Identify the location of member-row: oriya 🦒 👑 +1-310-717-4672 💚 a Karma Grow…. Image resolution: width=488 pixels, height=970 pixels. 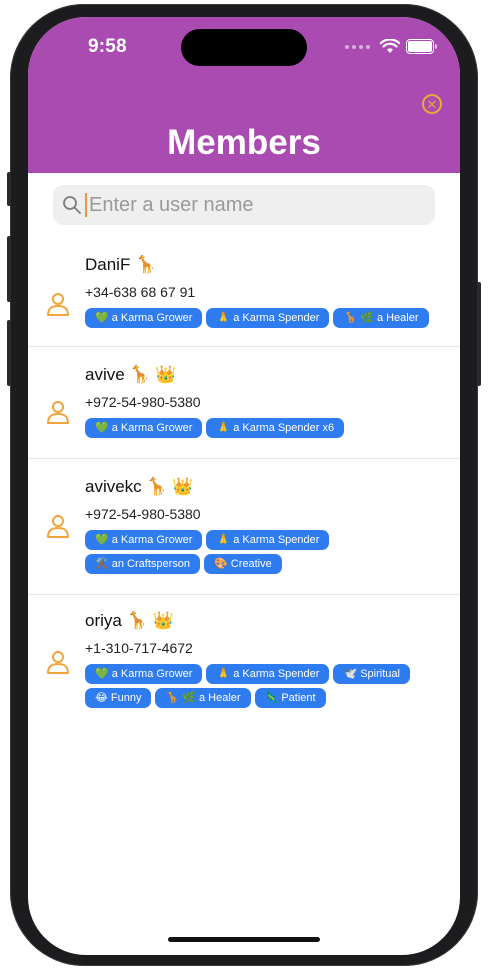
(244, 658).